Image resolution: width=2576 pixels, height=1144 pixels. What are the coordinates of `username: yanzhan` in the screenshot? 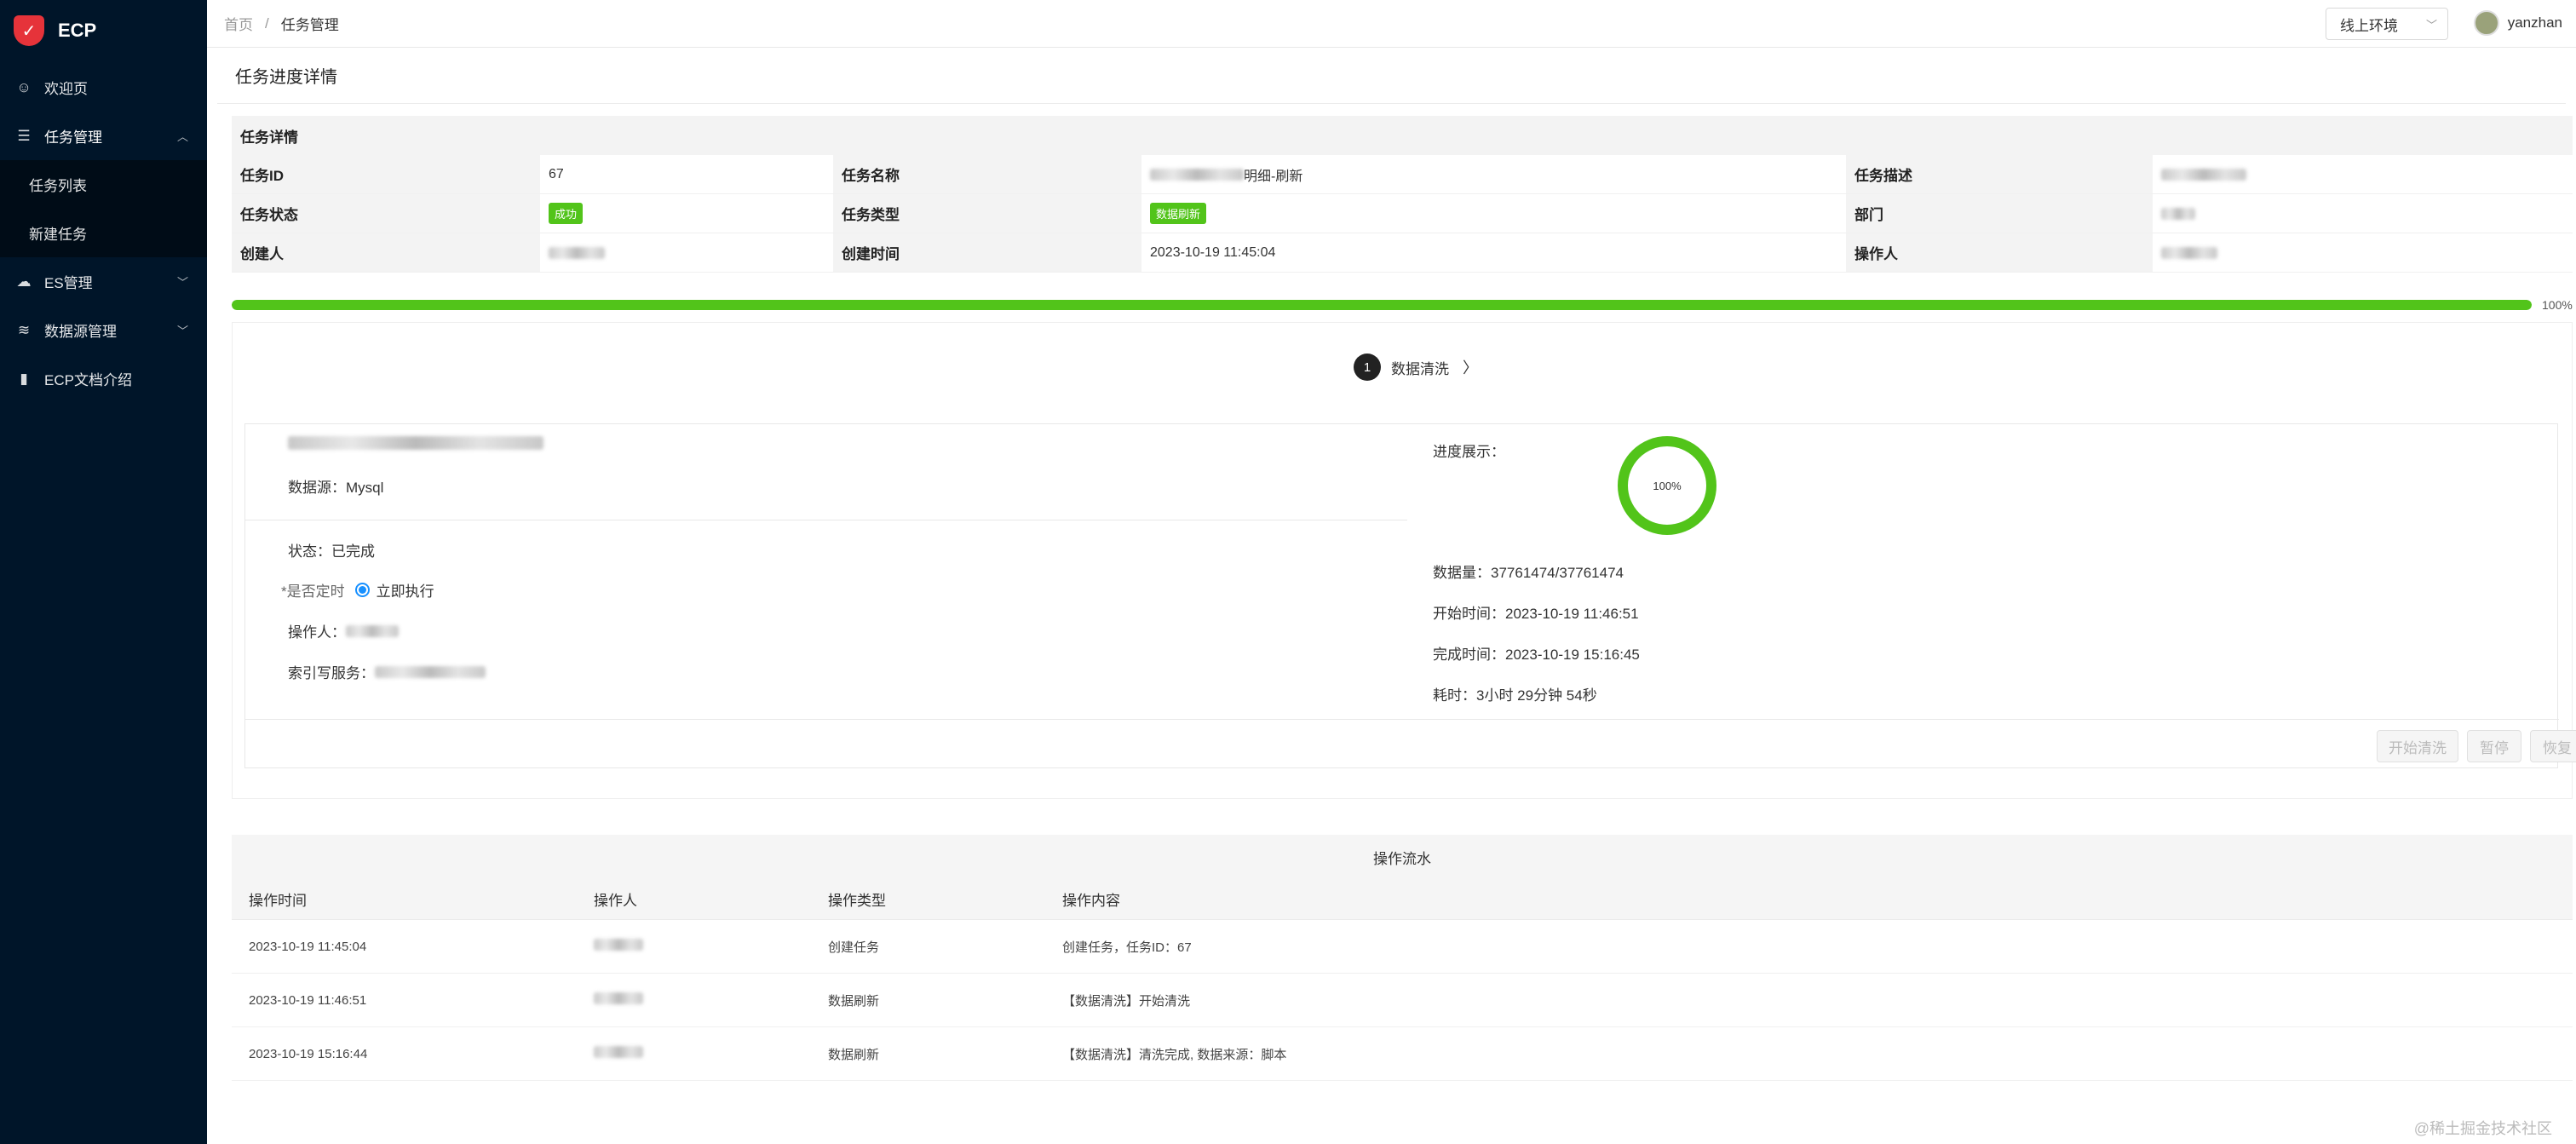 It's located at (2535, 22).